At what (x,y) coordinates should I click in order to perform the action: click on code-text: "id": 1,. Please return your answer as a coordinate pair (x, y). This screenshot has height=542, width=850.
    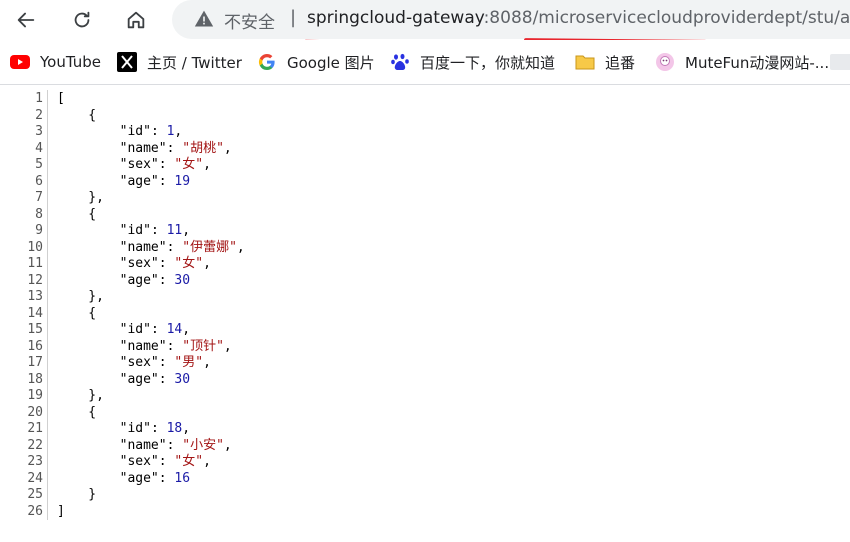
    Looking at the image, I should click on (151, 131).